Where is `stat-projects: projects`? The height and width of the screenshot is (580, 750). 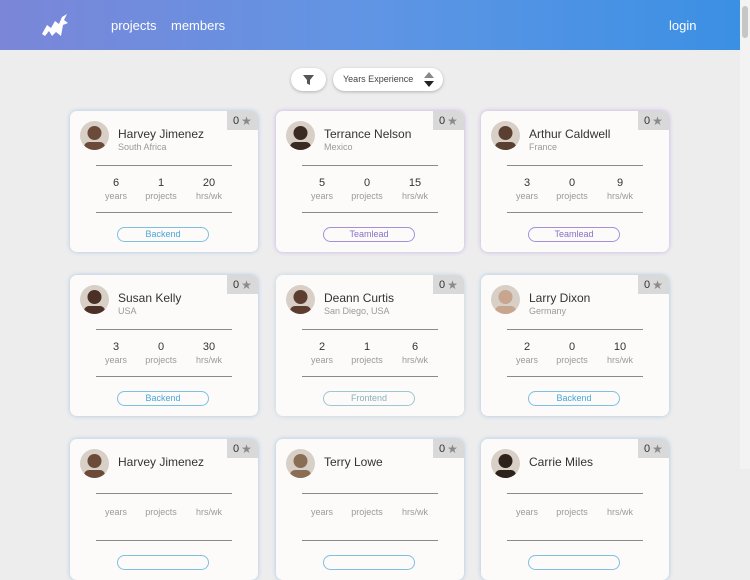
stat-projects: projects is located at coordinates (367, 511).